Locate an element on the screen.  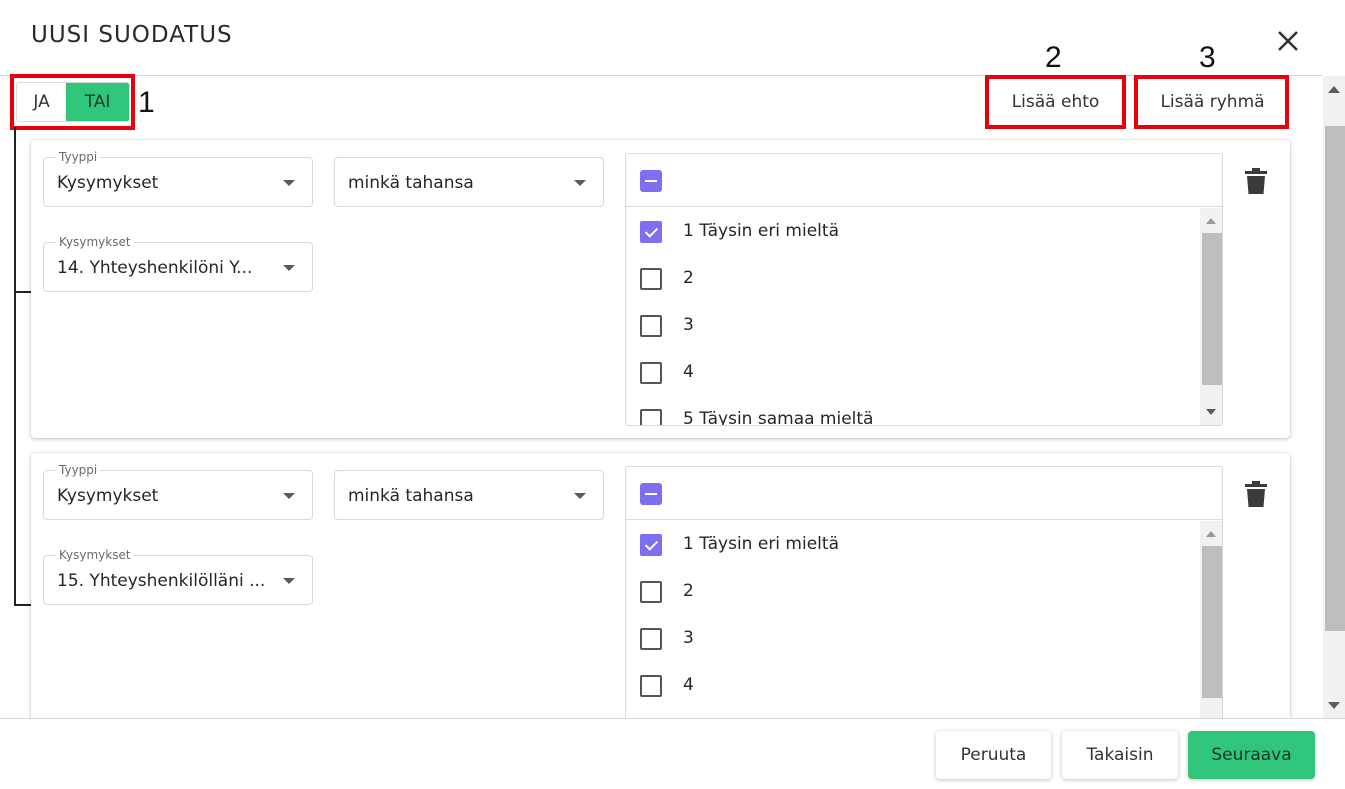
close-icon is located at coordinates (1288, 41).